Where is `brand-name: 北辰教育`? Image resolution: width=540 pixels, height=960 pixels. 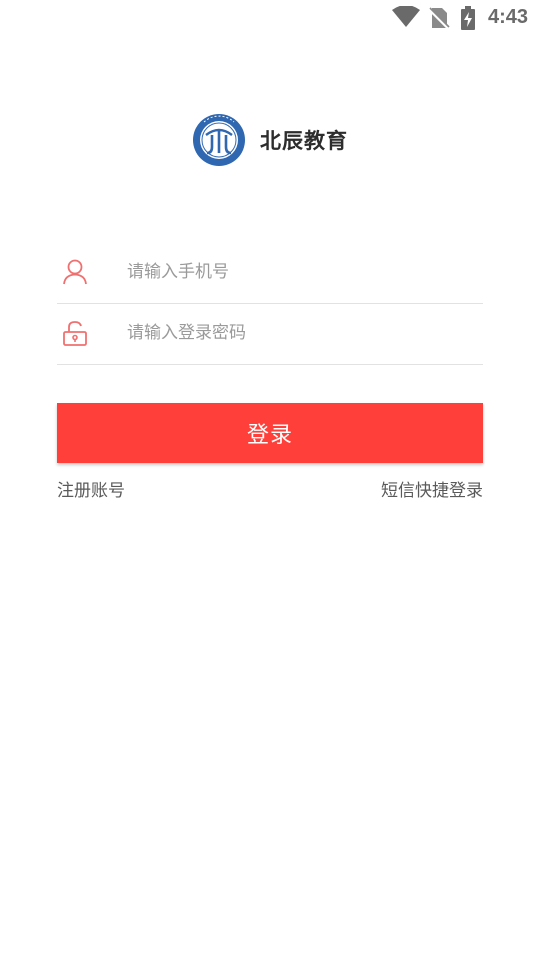
brand-name: 北辰教育 is located at coordinates (304, 141).